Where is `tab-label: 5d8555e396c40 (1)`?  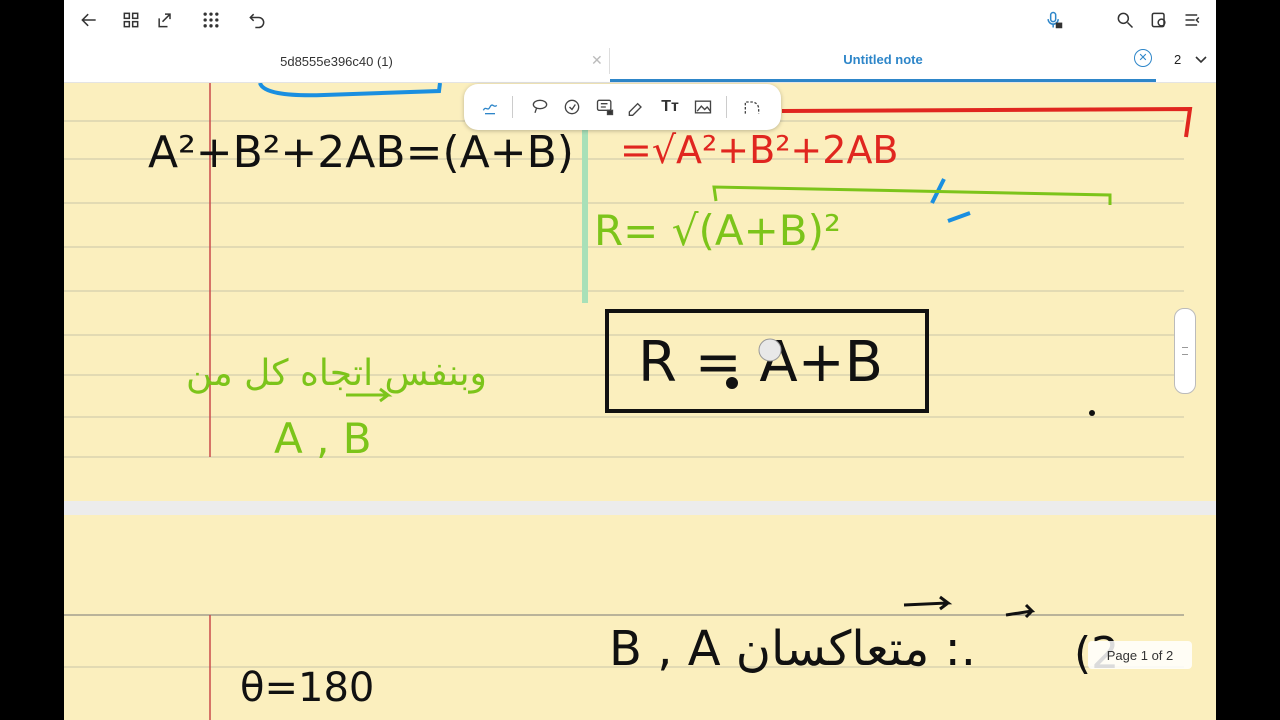 tab-label: 5d8555e396c40 (1) is located at coordinates (336, 61).